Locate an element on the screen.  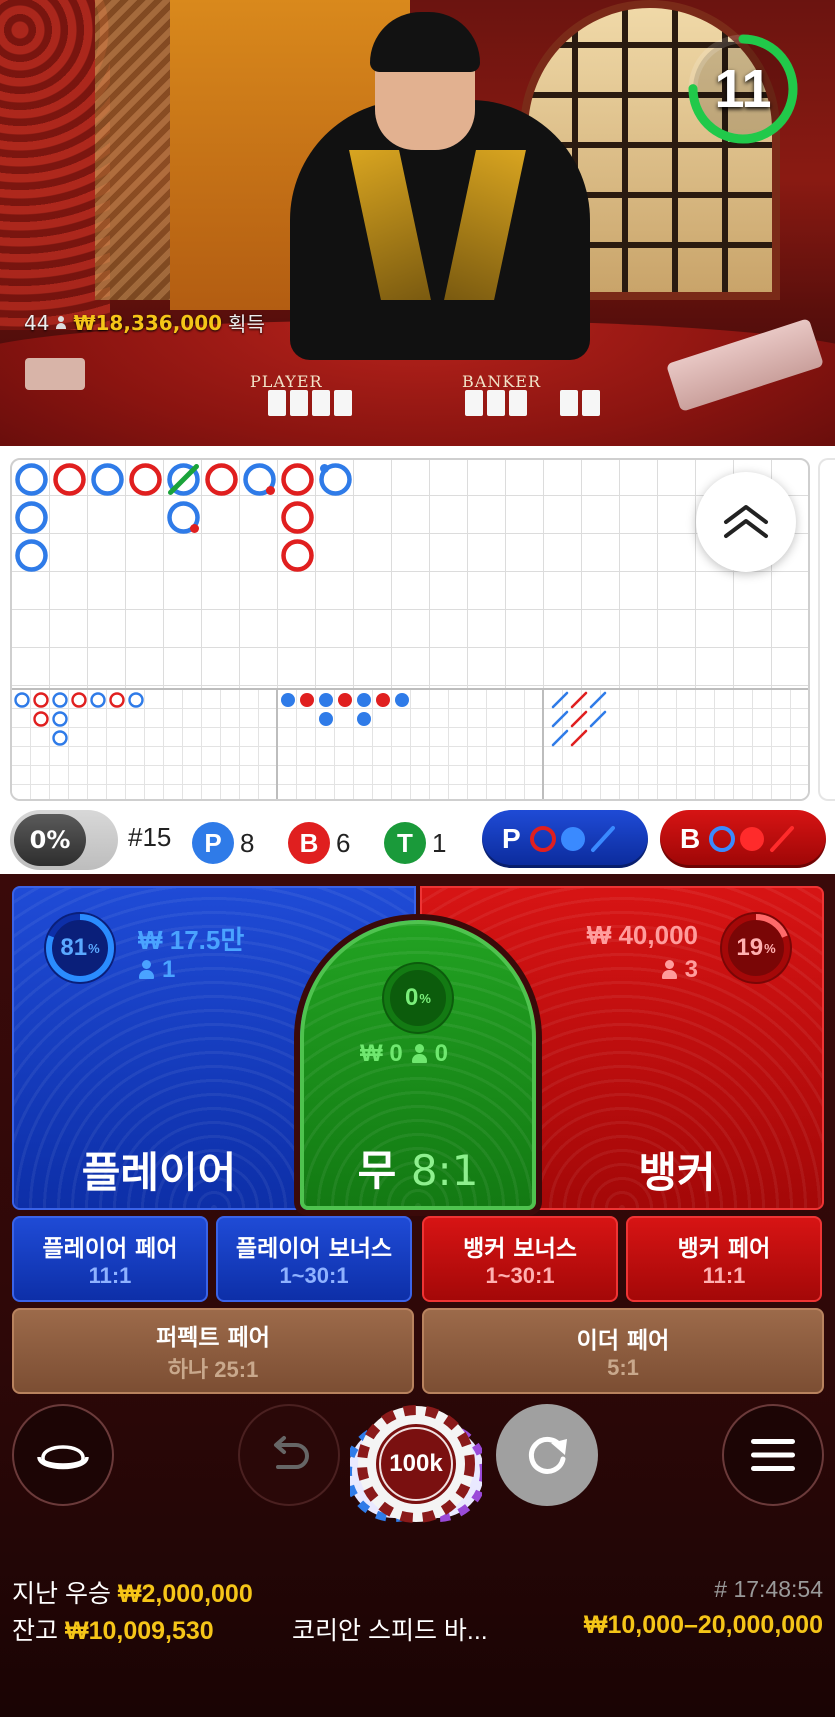
menu-button is located at coordinates (773, 1455).